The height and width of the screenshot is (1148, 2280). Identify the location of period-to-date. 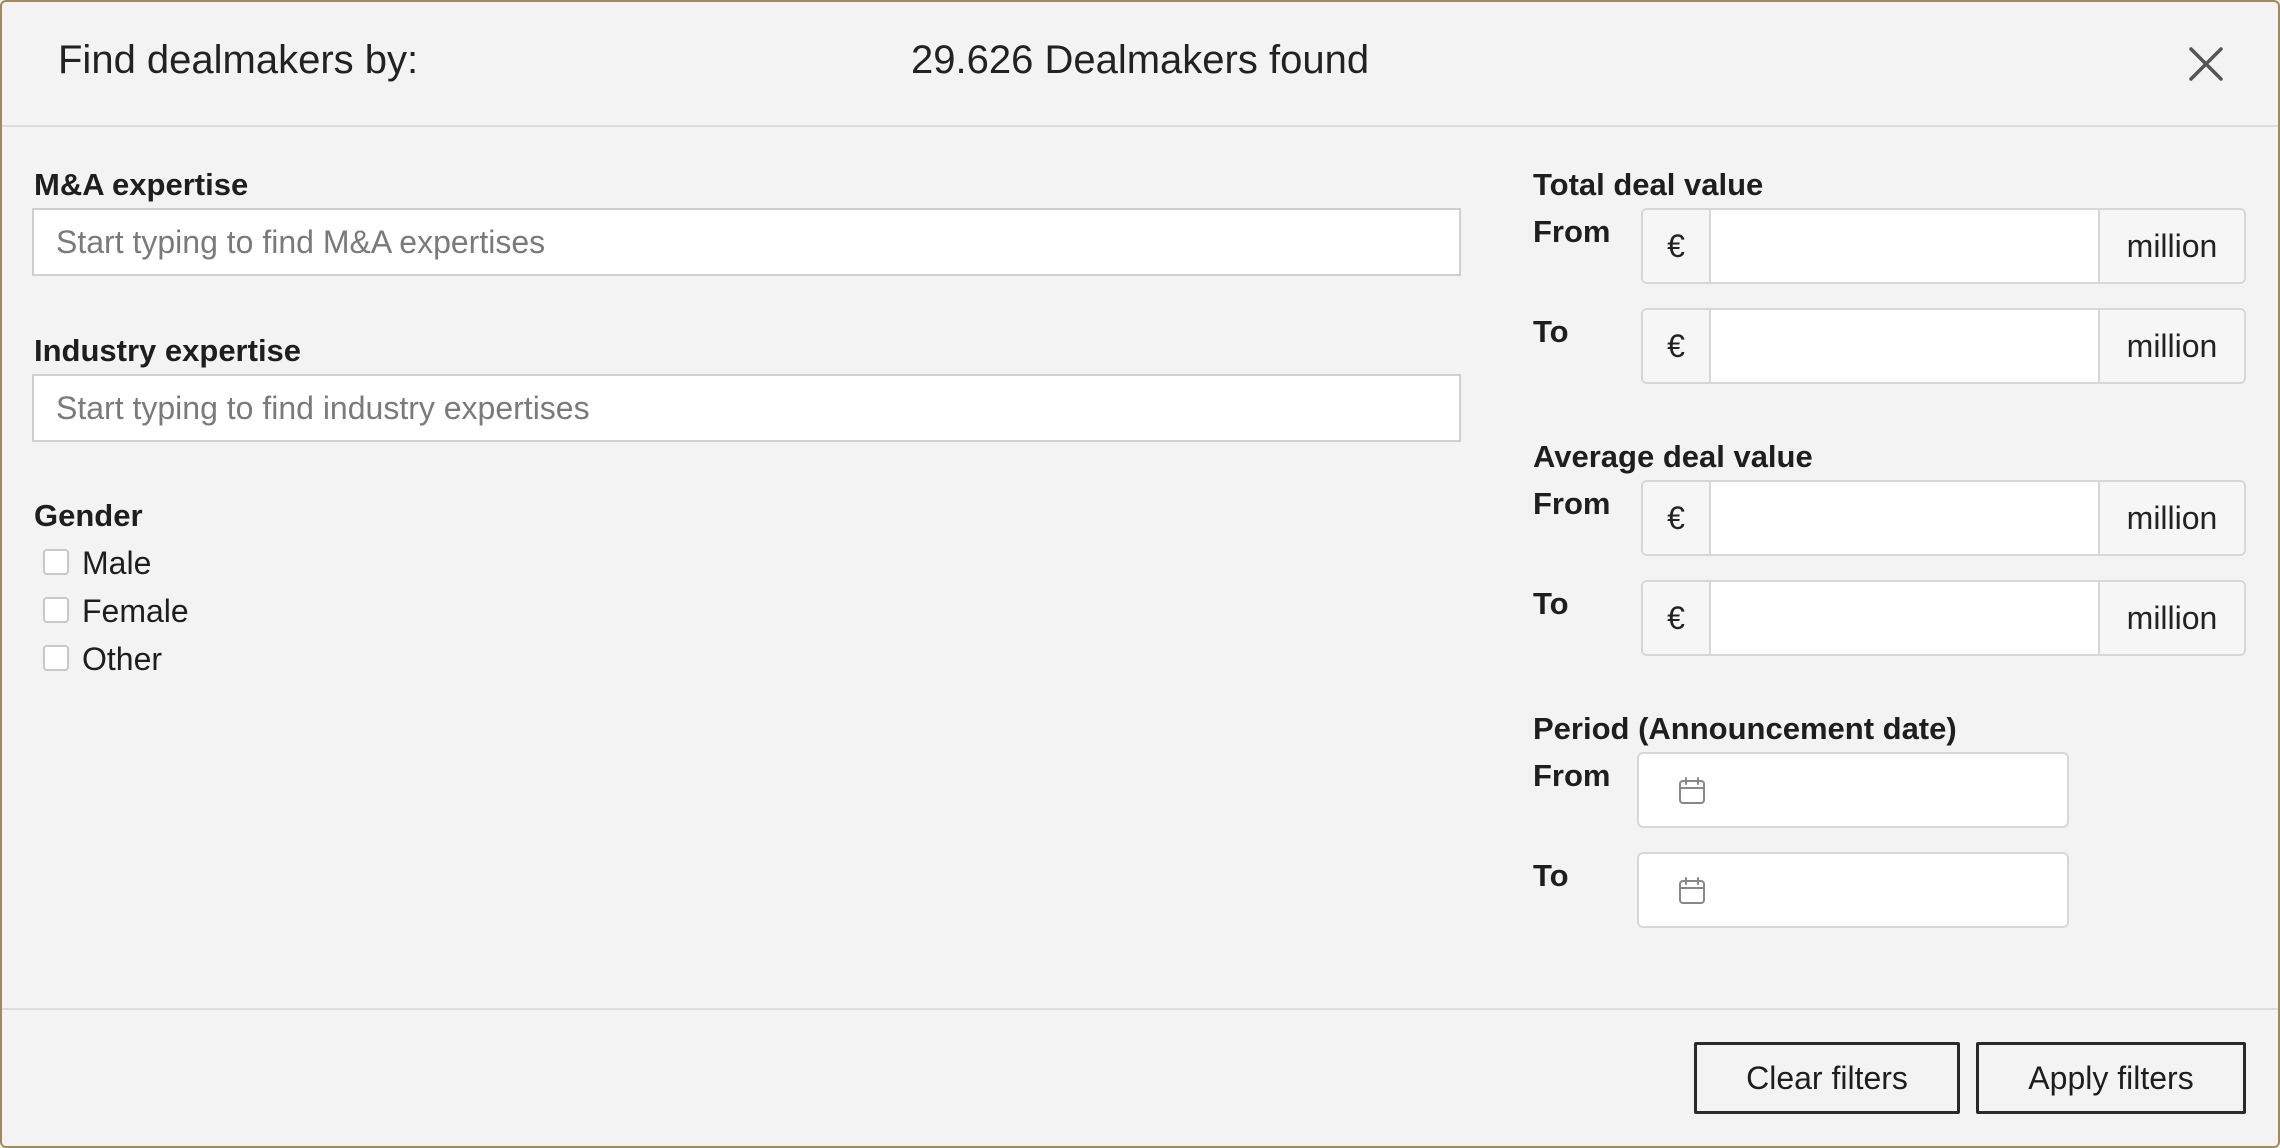
(1853, 890).